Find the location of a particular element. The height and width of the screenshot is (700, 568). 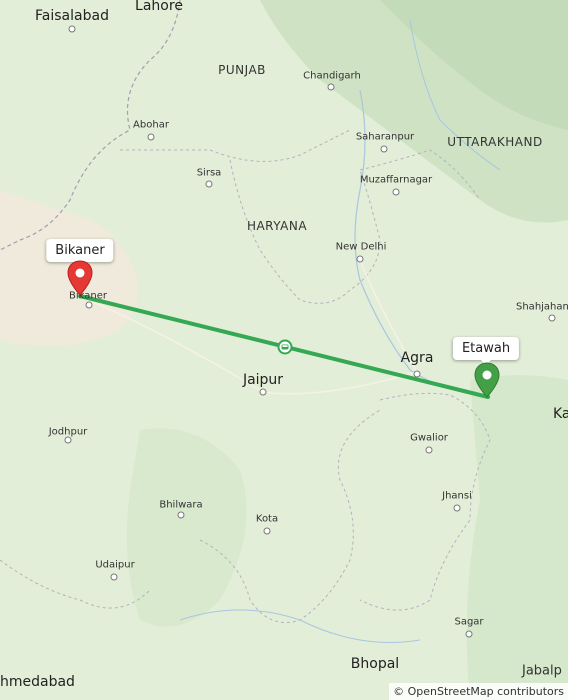

city-dot-muzaffarnagar is located at coordinates (396, 192).